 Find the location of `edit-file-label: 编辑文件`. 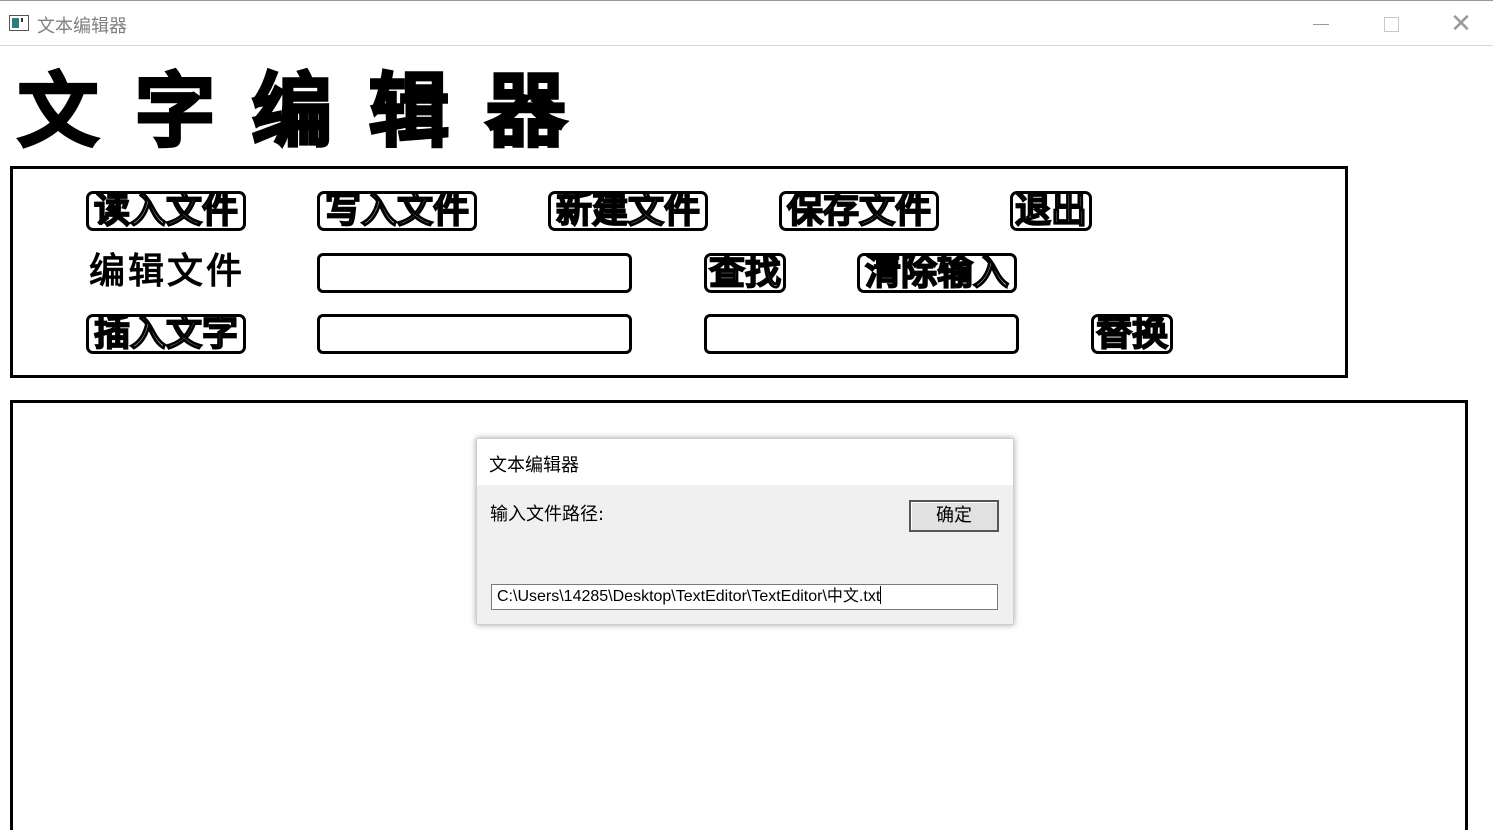

edit-file-label: 编辑文件 is located at coordinates (167, 271).